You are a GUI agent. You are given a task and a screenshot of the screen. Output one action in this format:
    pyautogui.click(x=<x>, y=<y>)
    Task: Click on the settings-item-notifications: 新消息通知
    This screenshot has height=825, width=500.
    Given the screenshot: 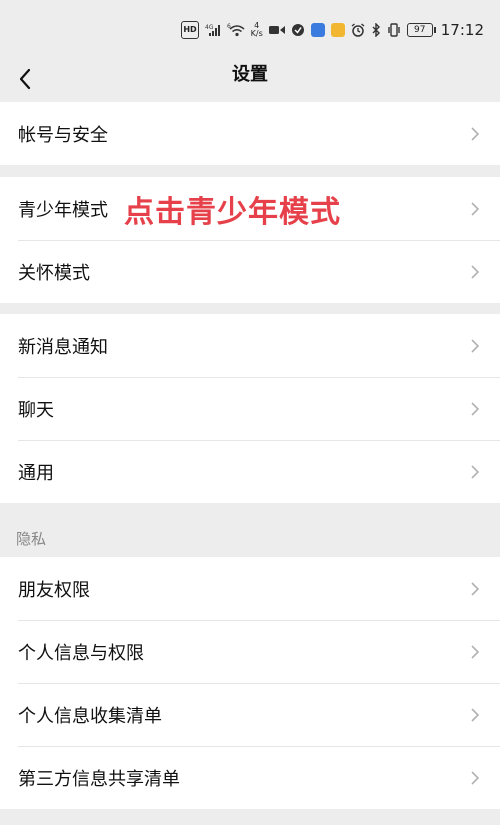 What is the action you would take?
    pyautogui.click(x=250, y=345)
    